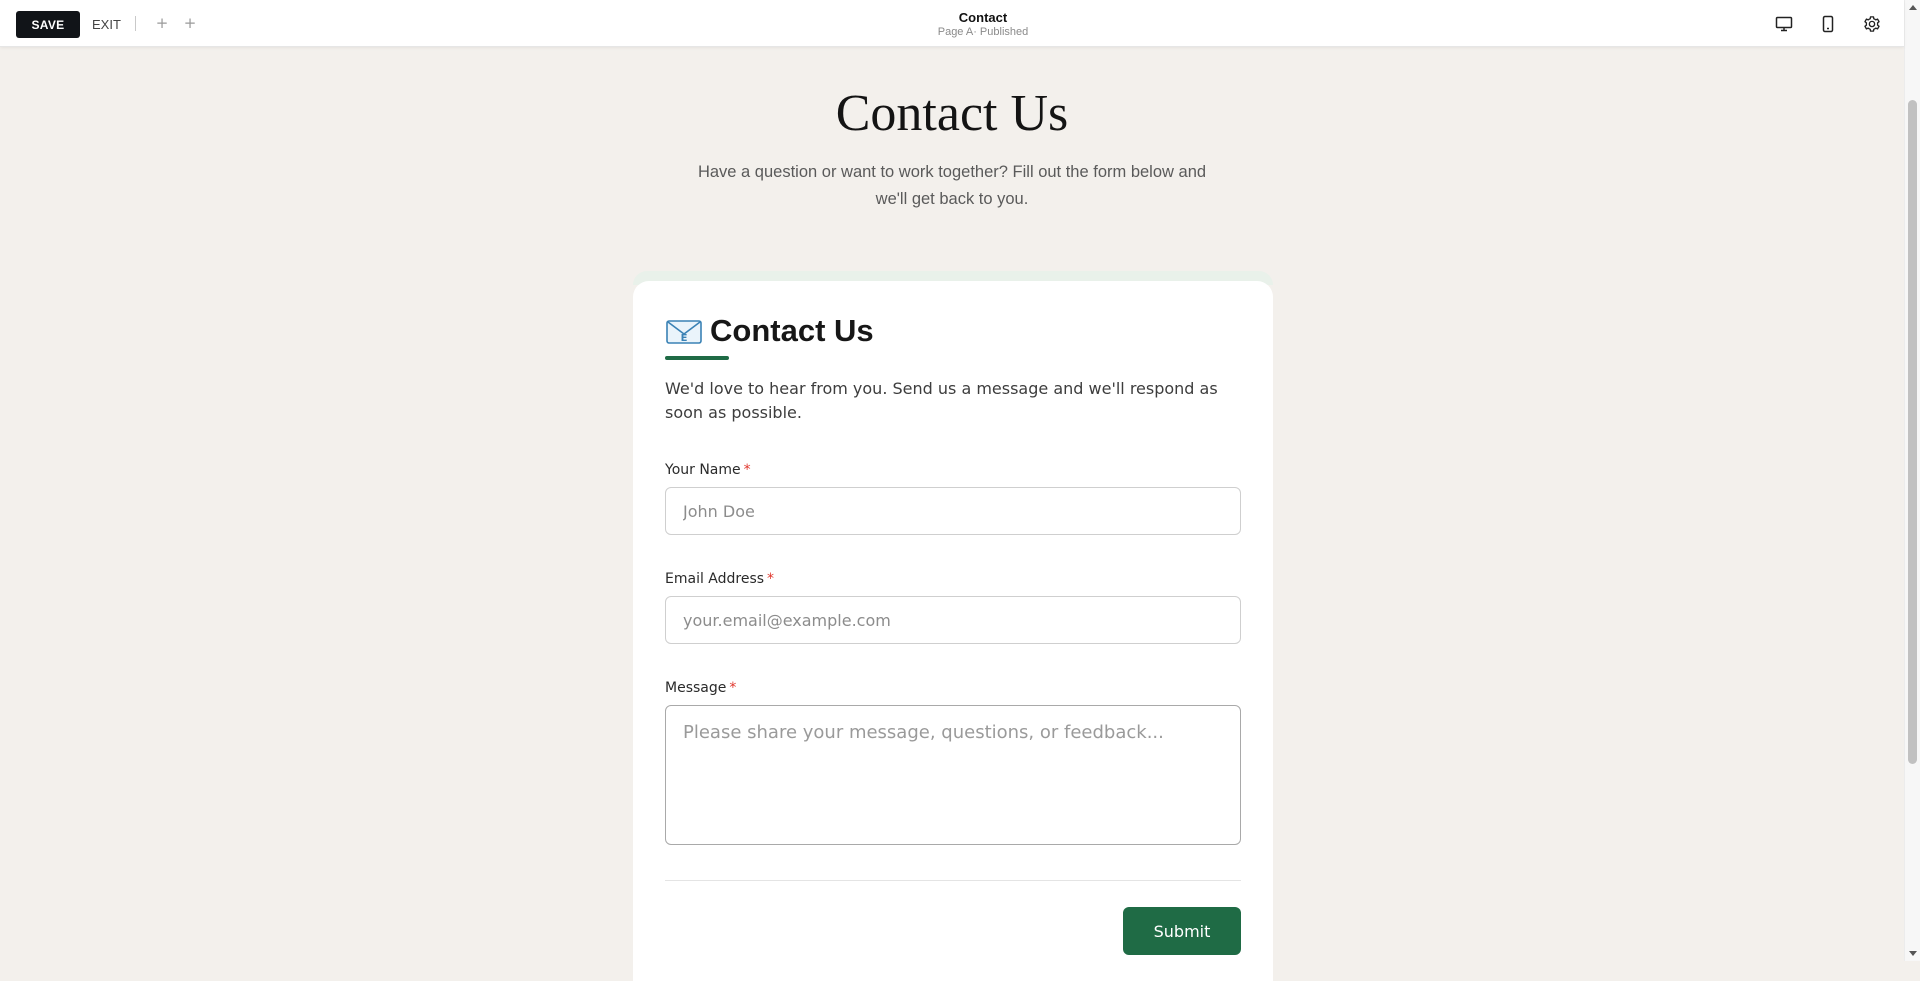 Image resolution: width=1920 pixels, height=981 pixels. I want to click on editor-toolbar: SAVE EXIT + + Contact Page A· Published, so click(952, 23).